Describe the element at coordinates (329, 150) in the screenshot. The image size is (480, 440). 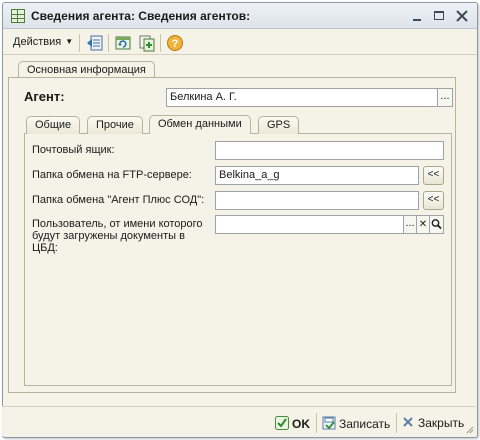
I see `mailbox-field` at that location.